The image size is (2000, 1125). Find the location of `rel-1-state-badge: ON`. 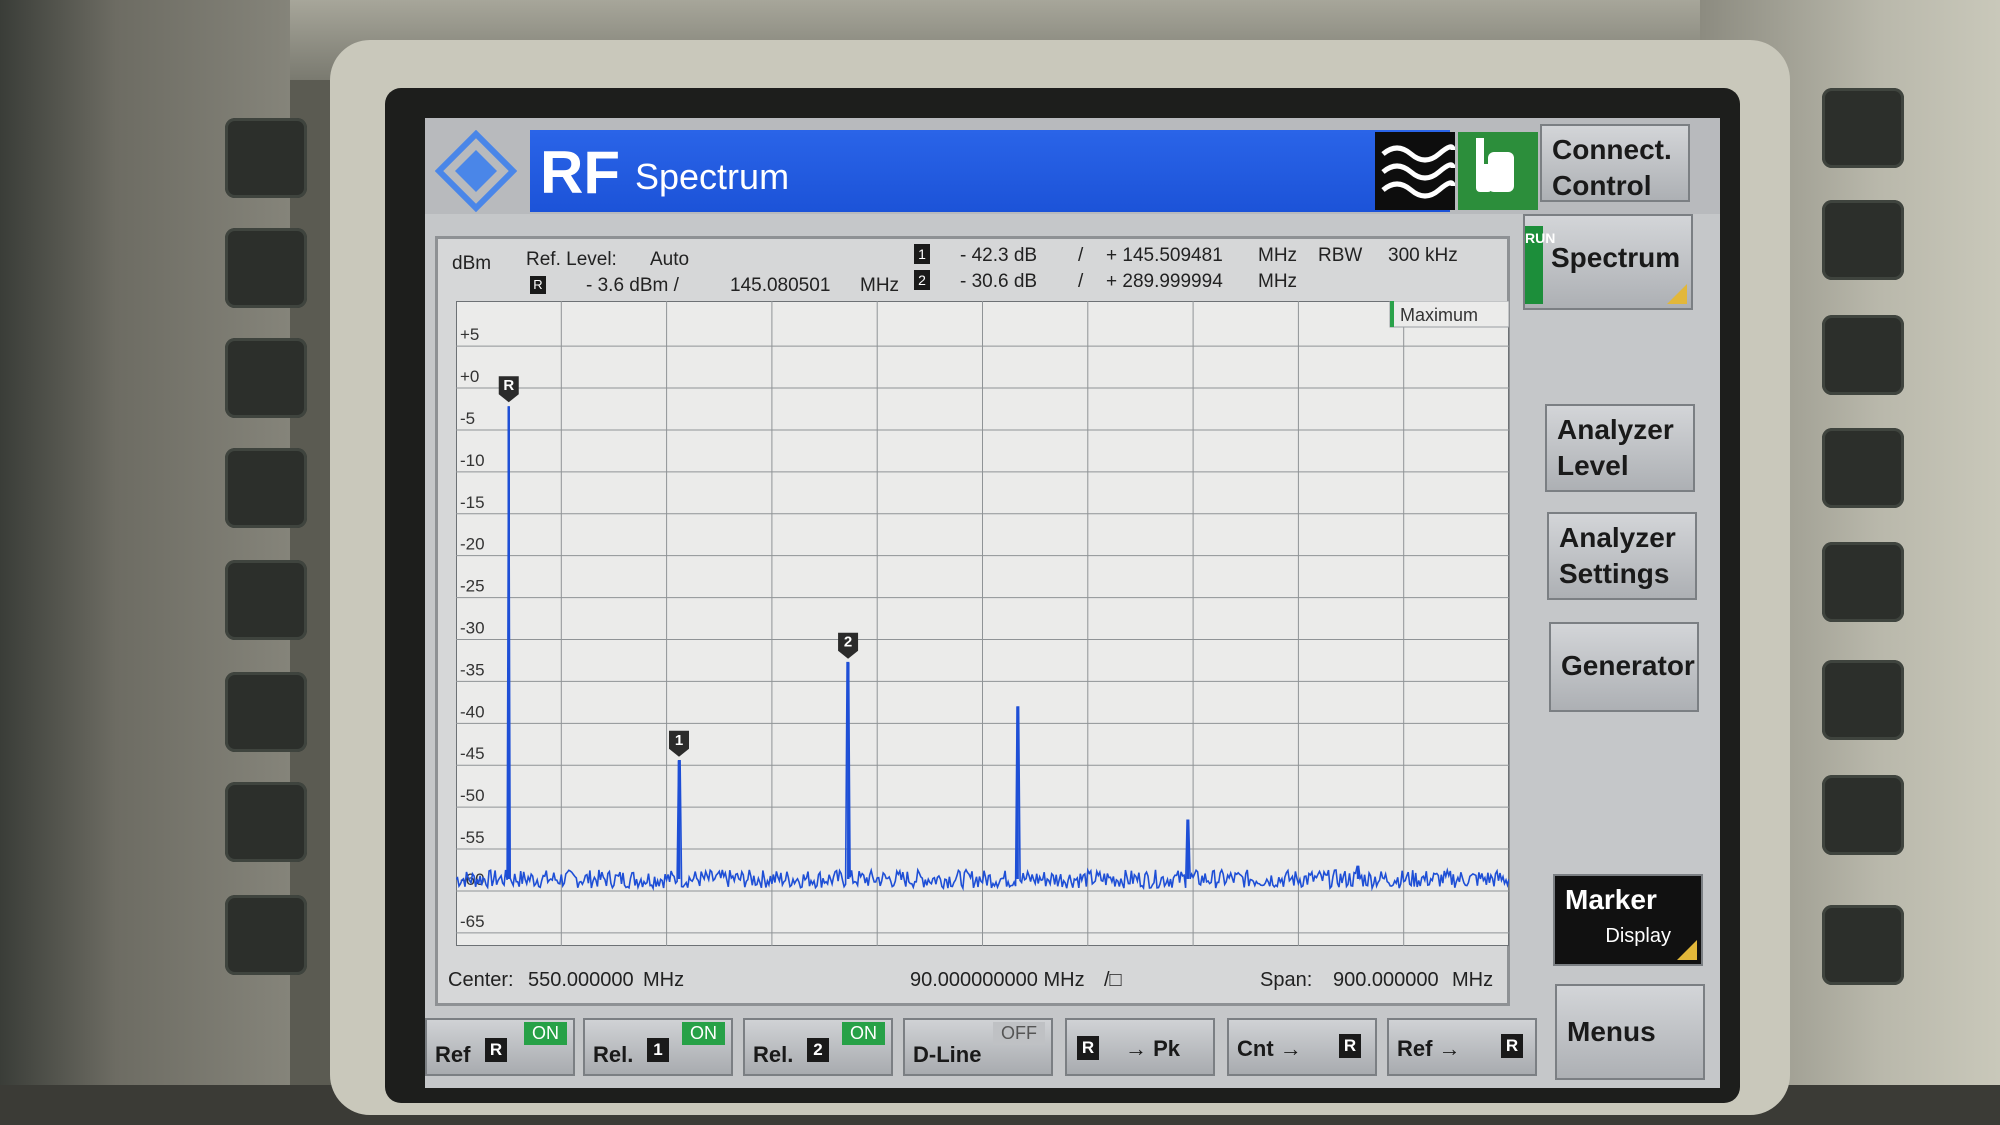

rel-1-state-badge: ON is located at coordinates (703, 1033).